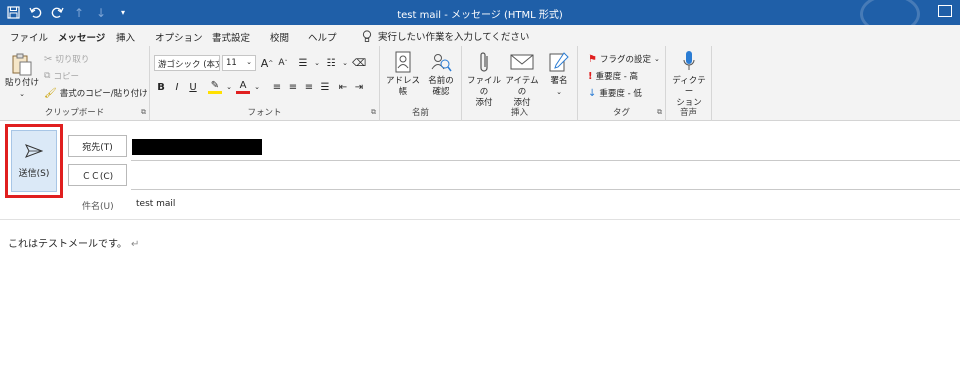 Image resolution: width=960 pixels, height=369 pixels. Describe the element at coordinates (197, 147) in the screenshot. I see `redacted-recipient` at that location.